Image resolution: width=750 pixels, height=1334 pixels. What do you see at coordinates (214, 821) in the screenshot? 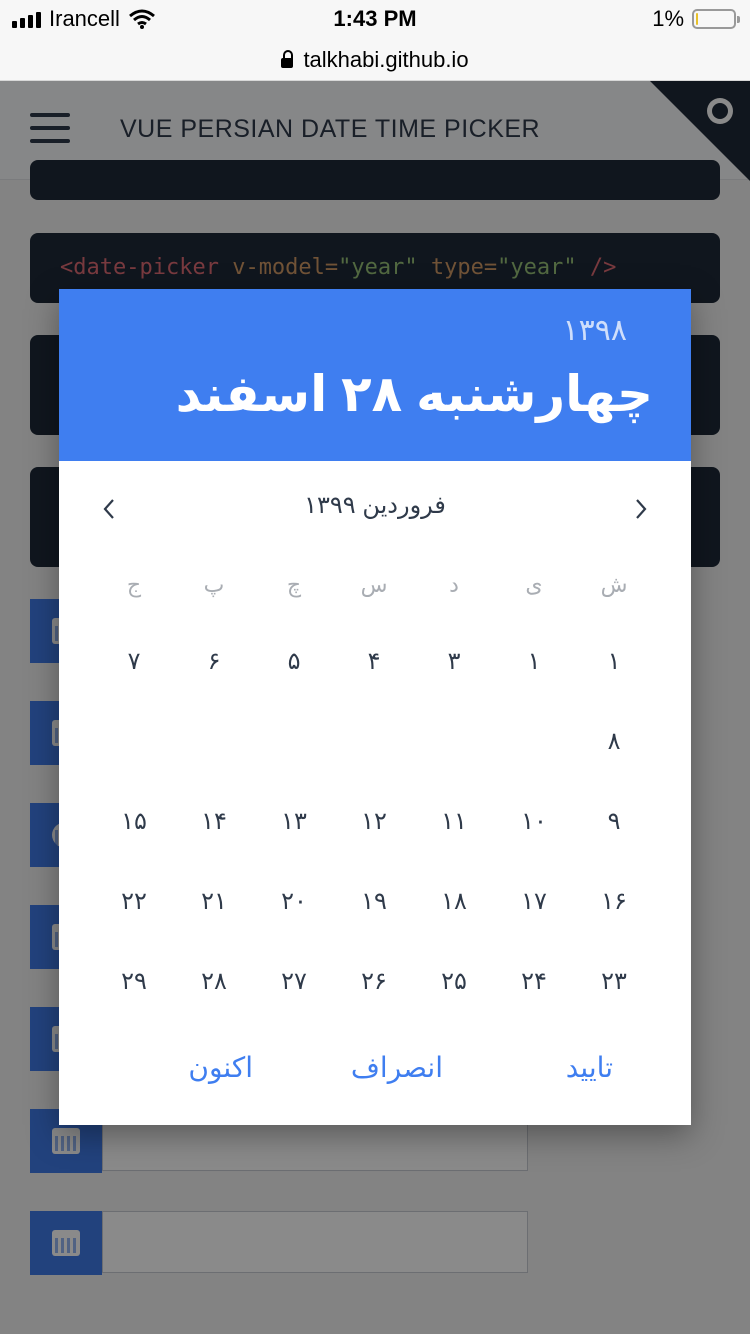
I see `day-cell: ۱۴` at bounding box center [214, 821].